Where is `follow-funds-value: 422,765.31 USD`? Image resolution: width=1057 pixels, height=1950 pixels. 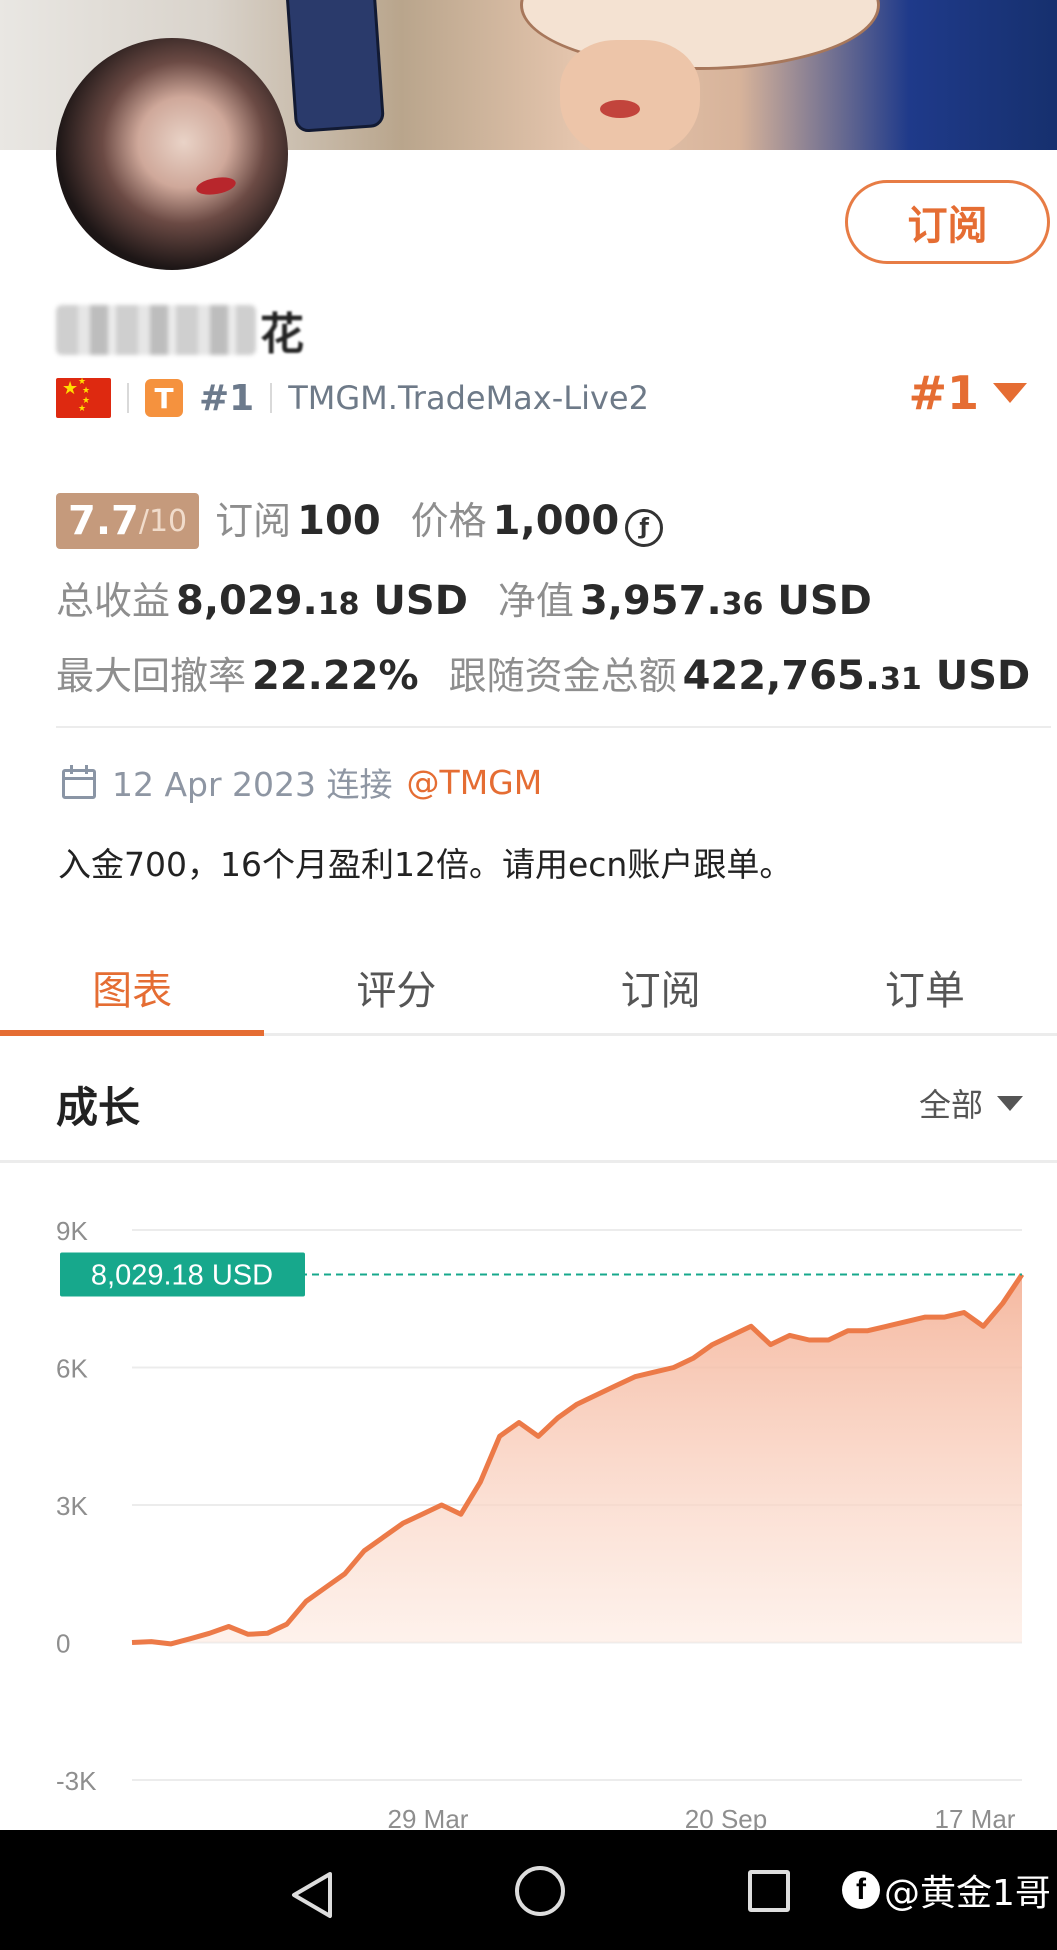
follow-funds-value: 422,765.31 USD is located at coordinates (856, 676).